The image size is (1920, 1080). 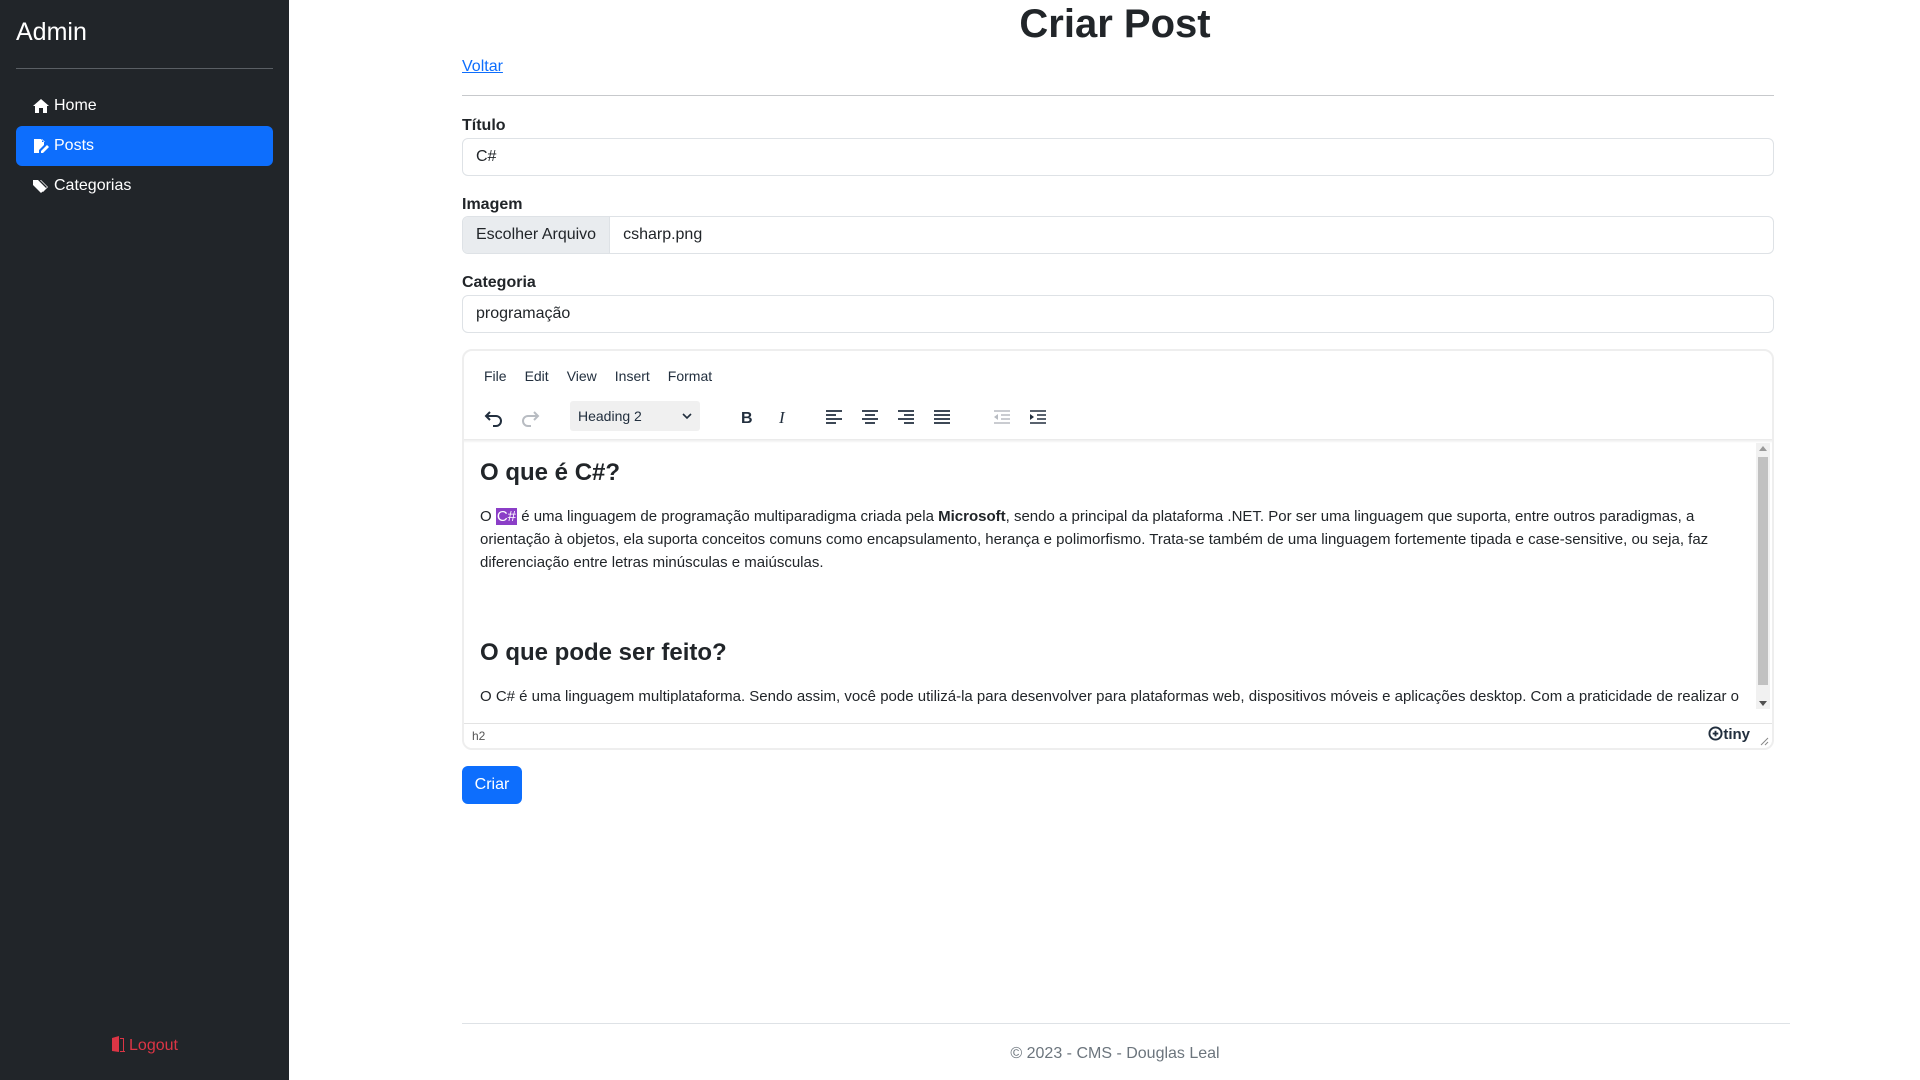 I want to click on redo-button, so click(x=530, y=417).